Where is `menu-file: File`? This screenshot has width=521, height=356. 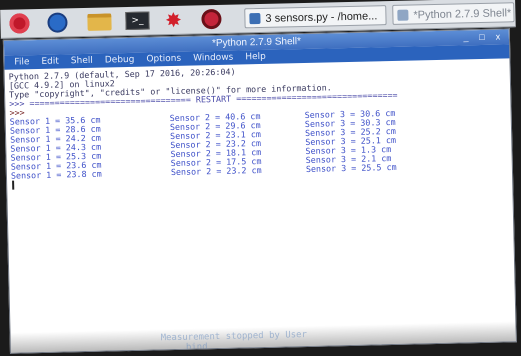
menu-file: File is located at coordinates (21, 62).